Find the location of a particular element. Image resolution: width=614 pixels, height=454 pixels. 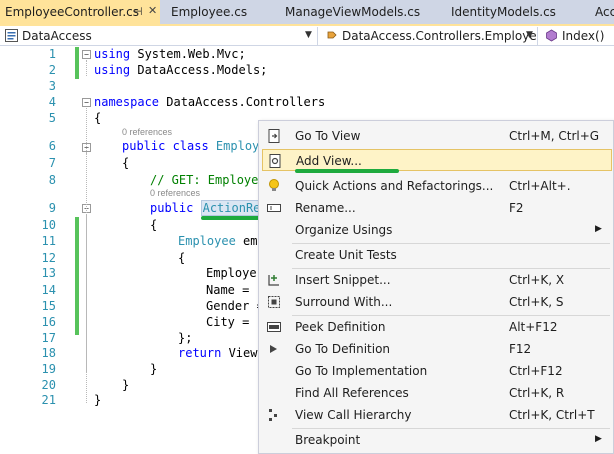

lightbulb-icon is located at coordinates (274, 185).